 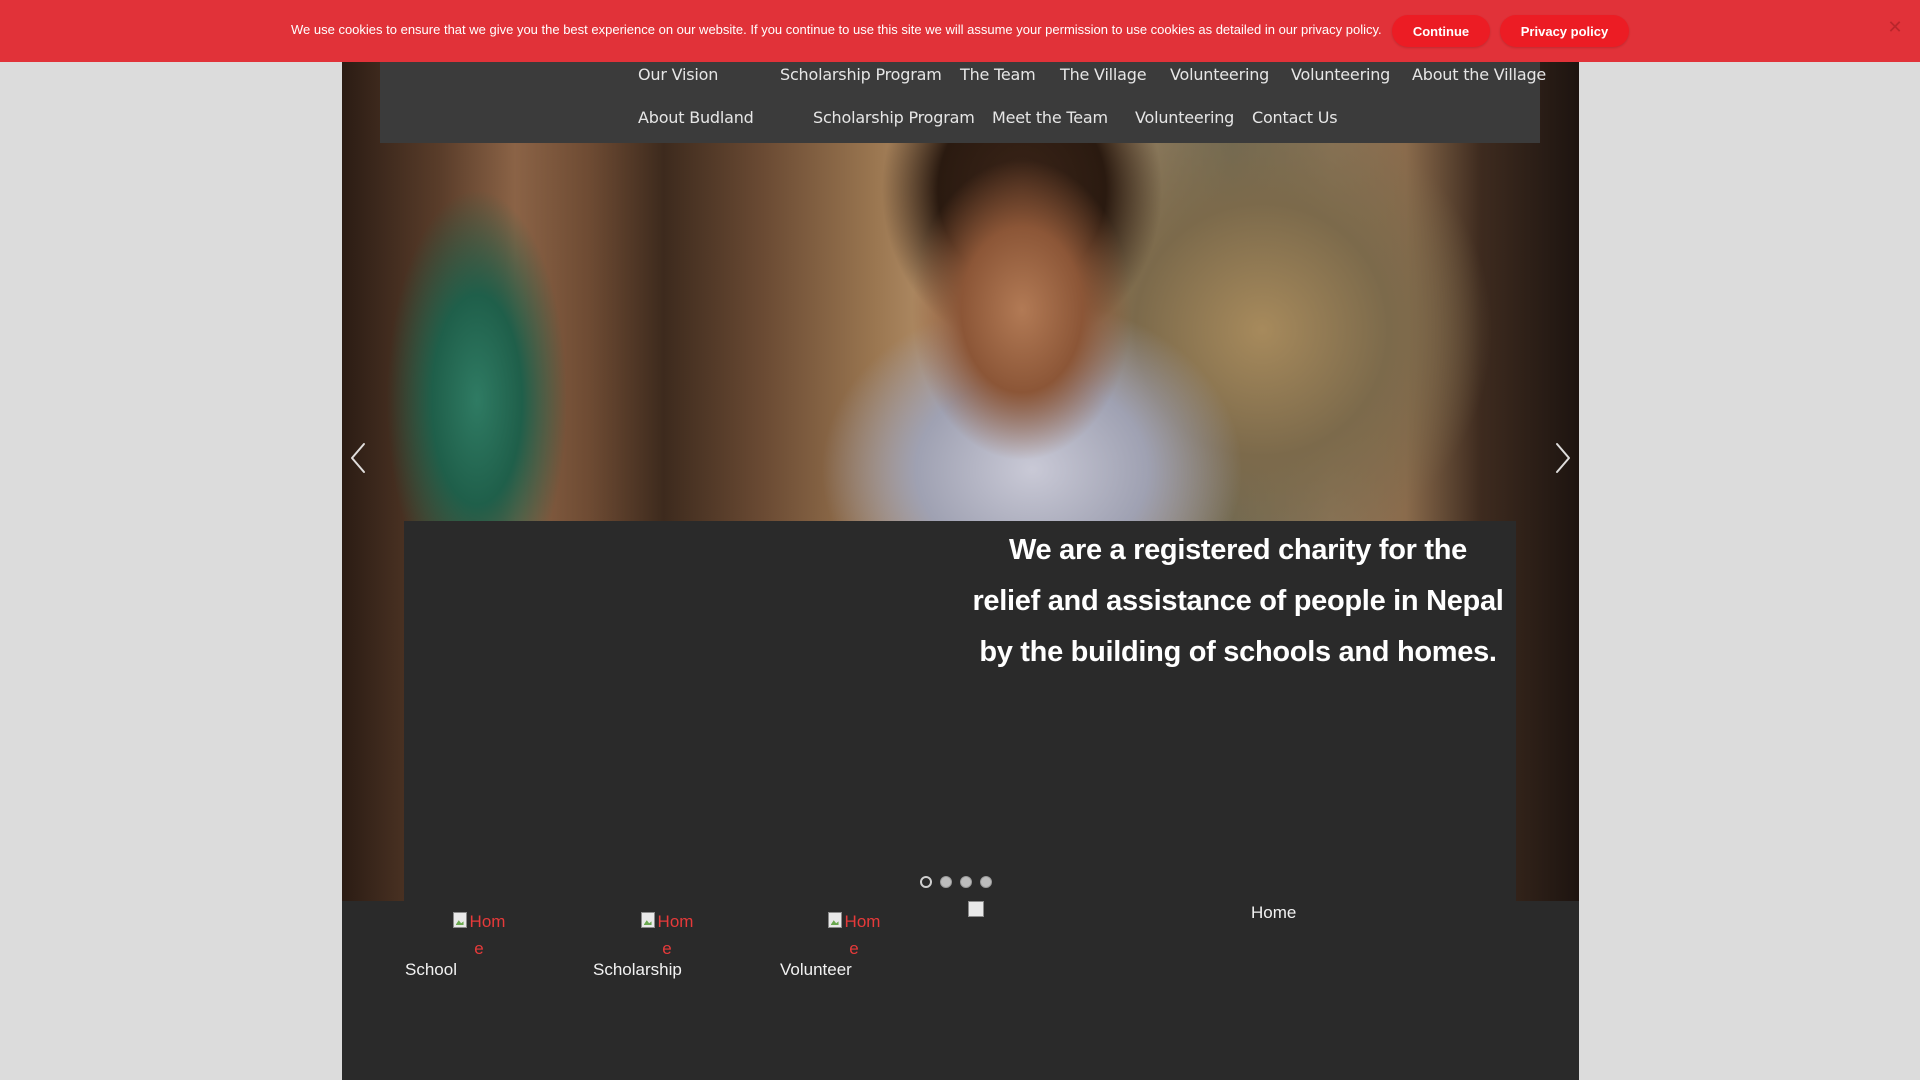 What do you see at coordinates (696, 118) in the screenshot?
I see `nav-item-about-budland: About Budland` at bounding box center [696, 118].